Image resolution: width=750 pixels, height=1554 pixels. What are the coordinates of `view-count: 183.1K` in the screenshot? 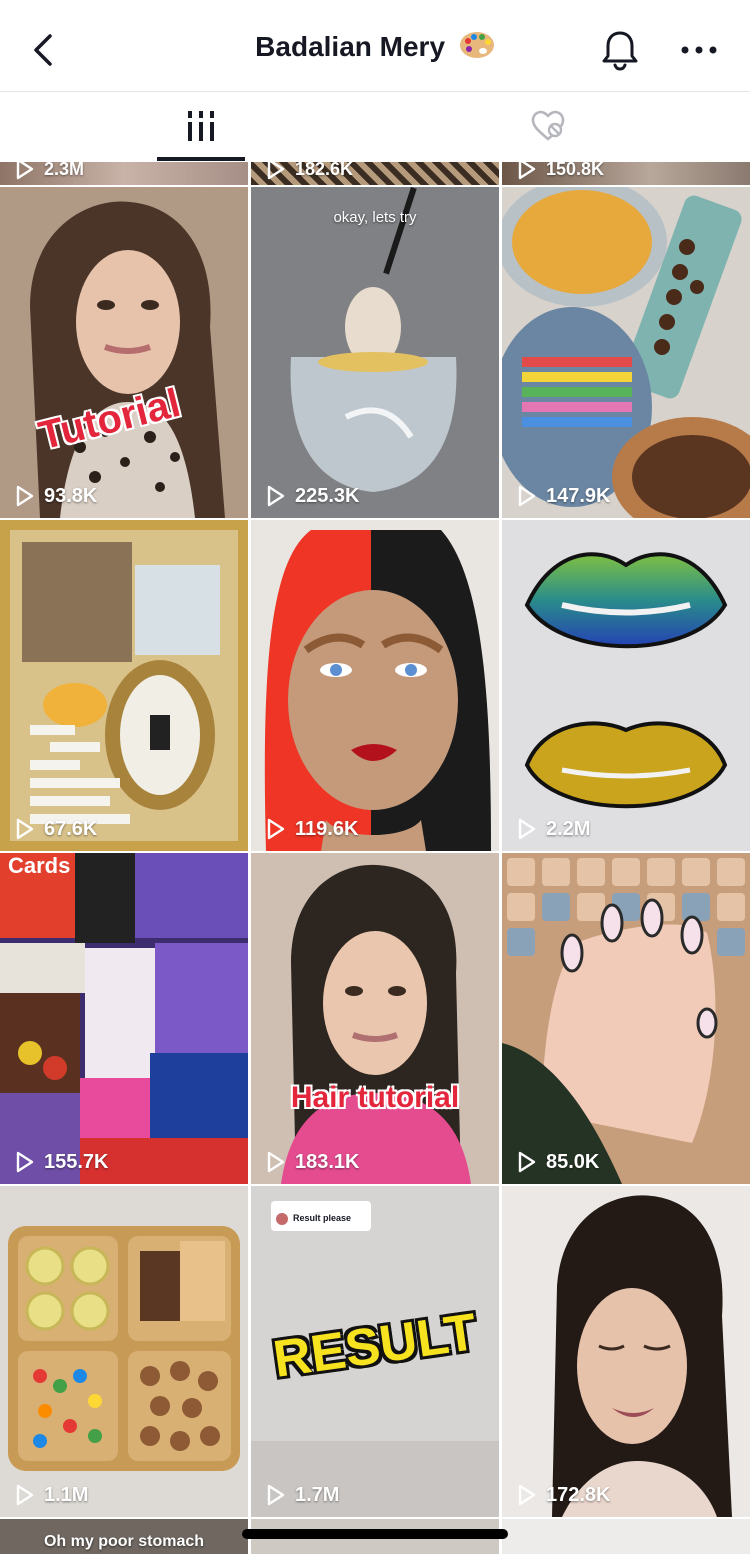 It's located at (327, 1161).